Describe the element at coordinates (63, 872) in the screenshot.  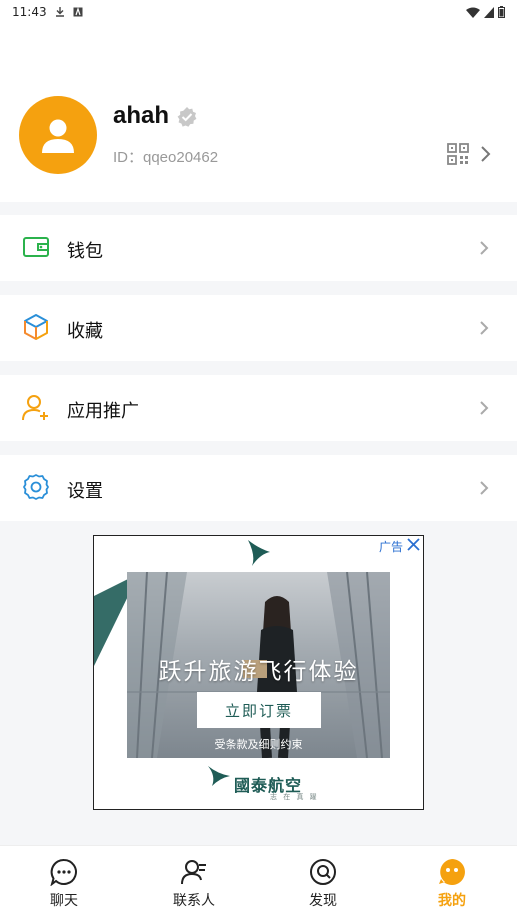
I see `chat-bubble-icon` at that location.